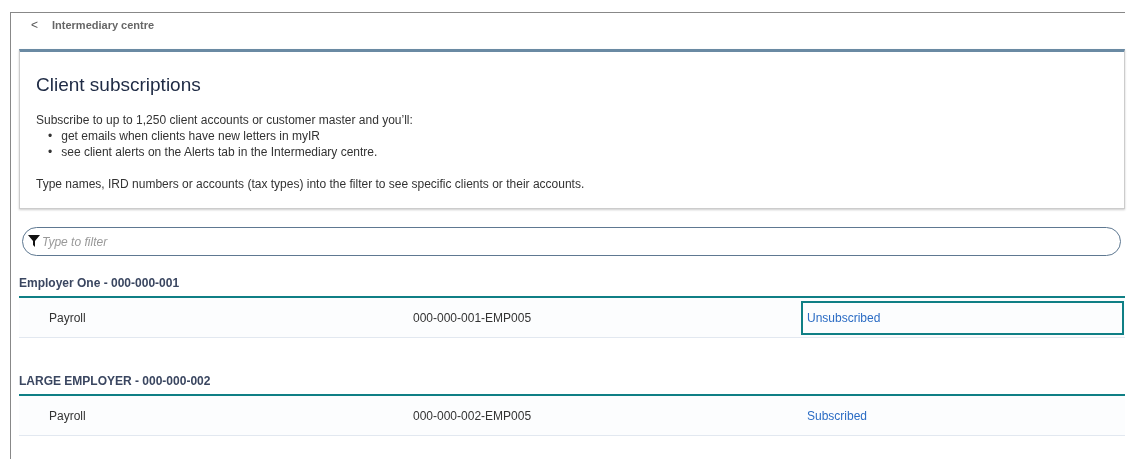  Describe the element at coordinates (473, 415) in the screenshot. I see `account-number: 000-000-002-EMP005` at that location.